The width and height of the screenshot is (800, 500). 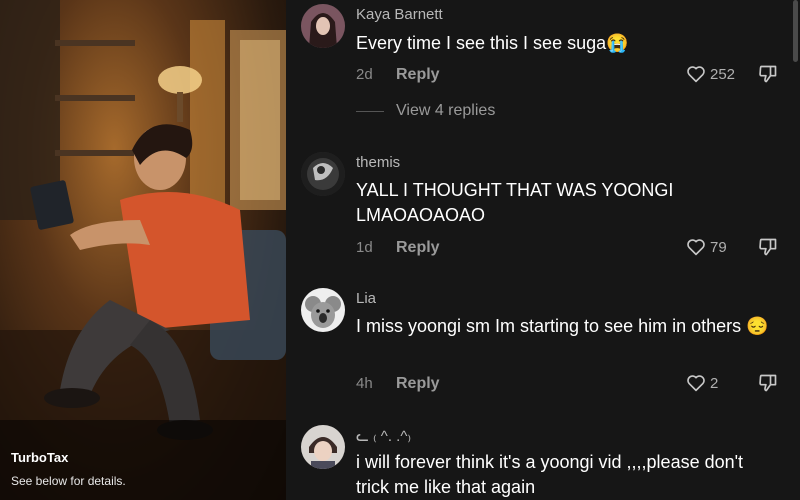 I want to click on comment-username: Kaya Barnett, so click(x=399, y=14).